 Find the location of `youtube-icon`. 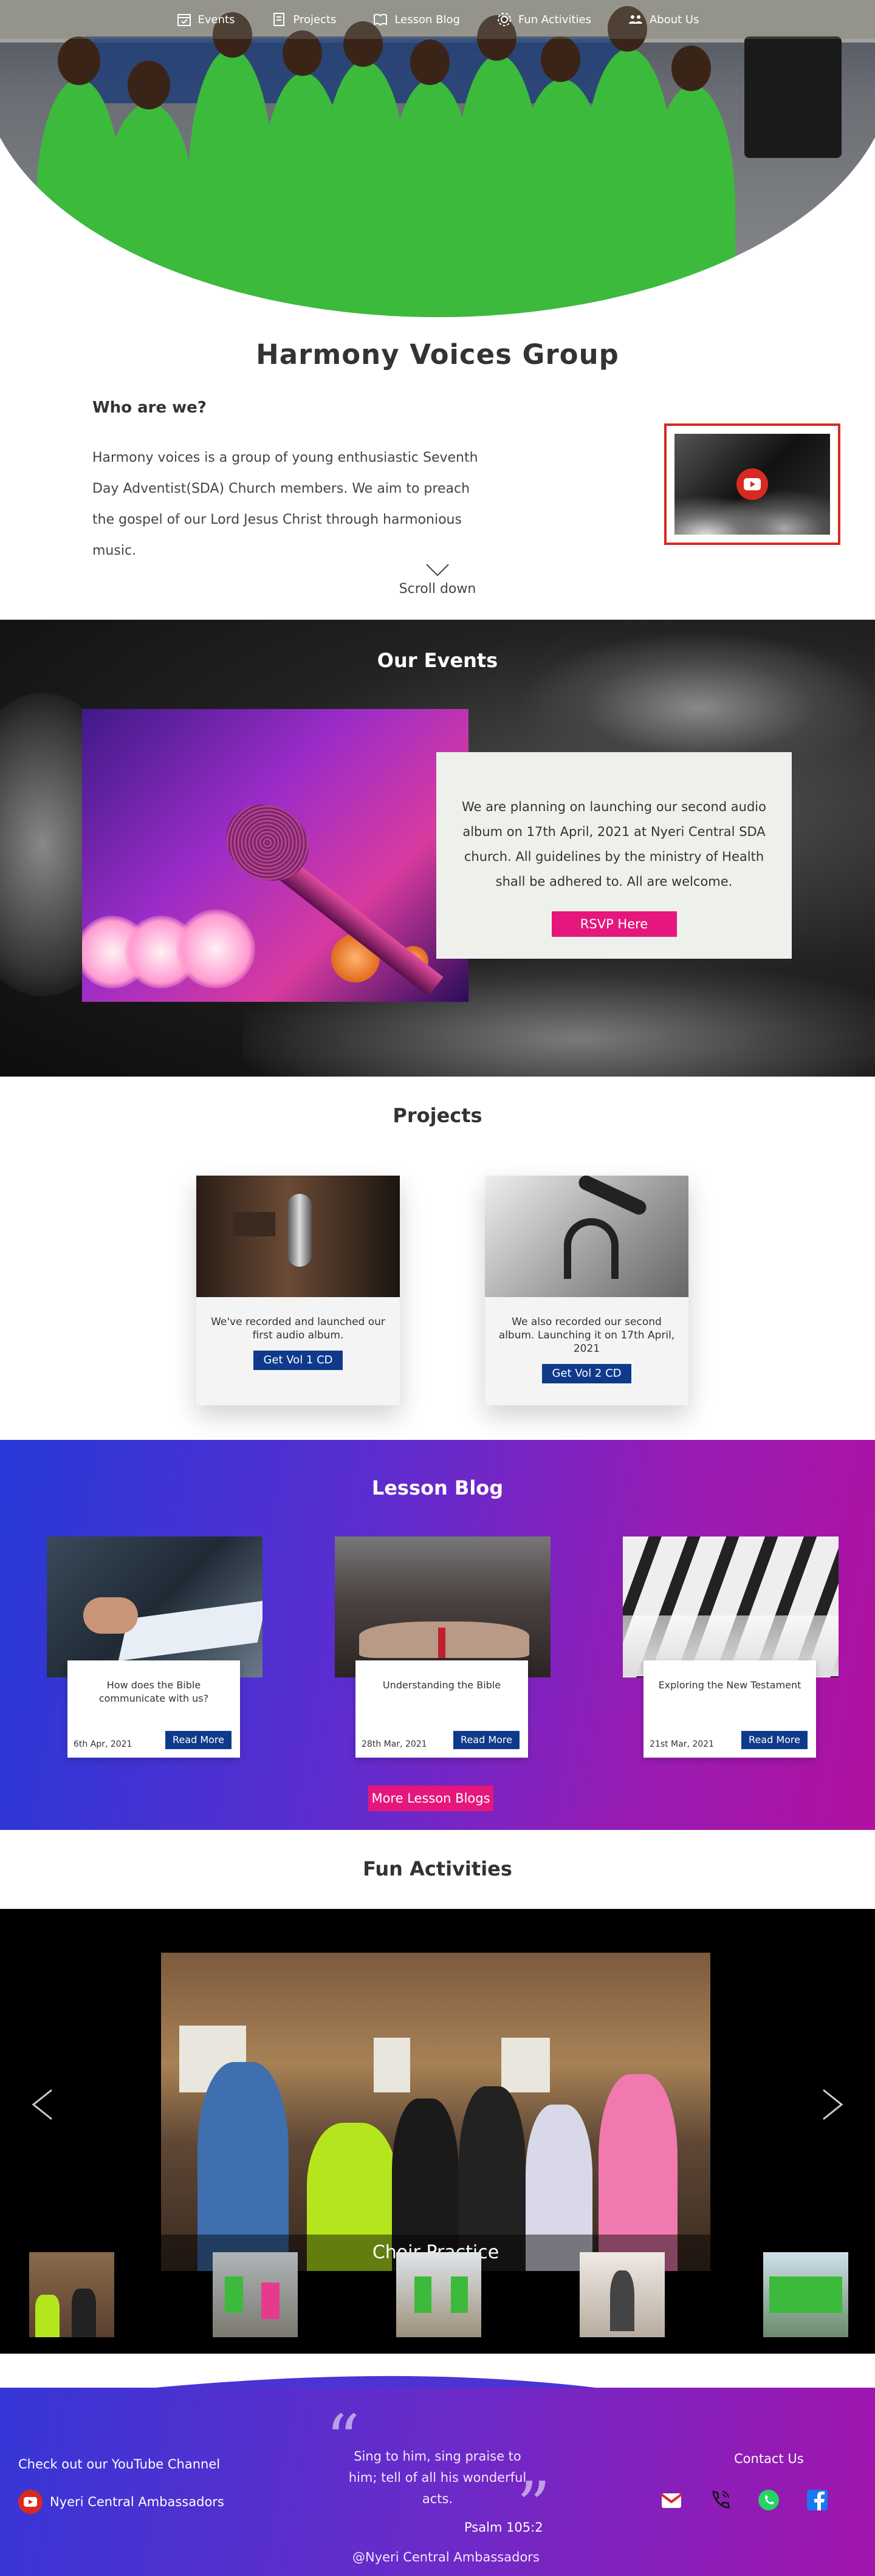

youtube-icon is located at coordinates (30, 2502).